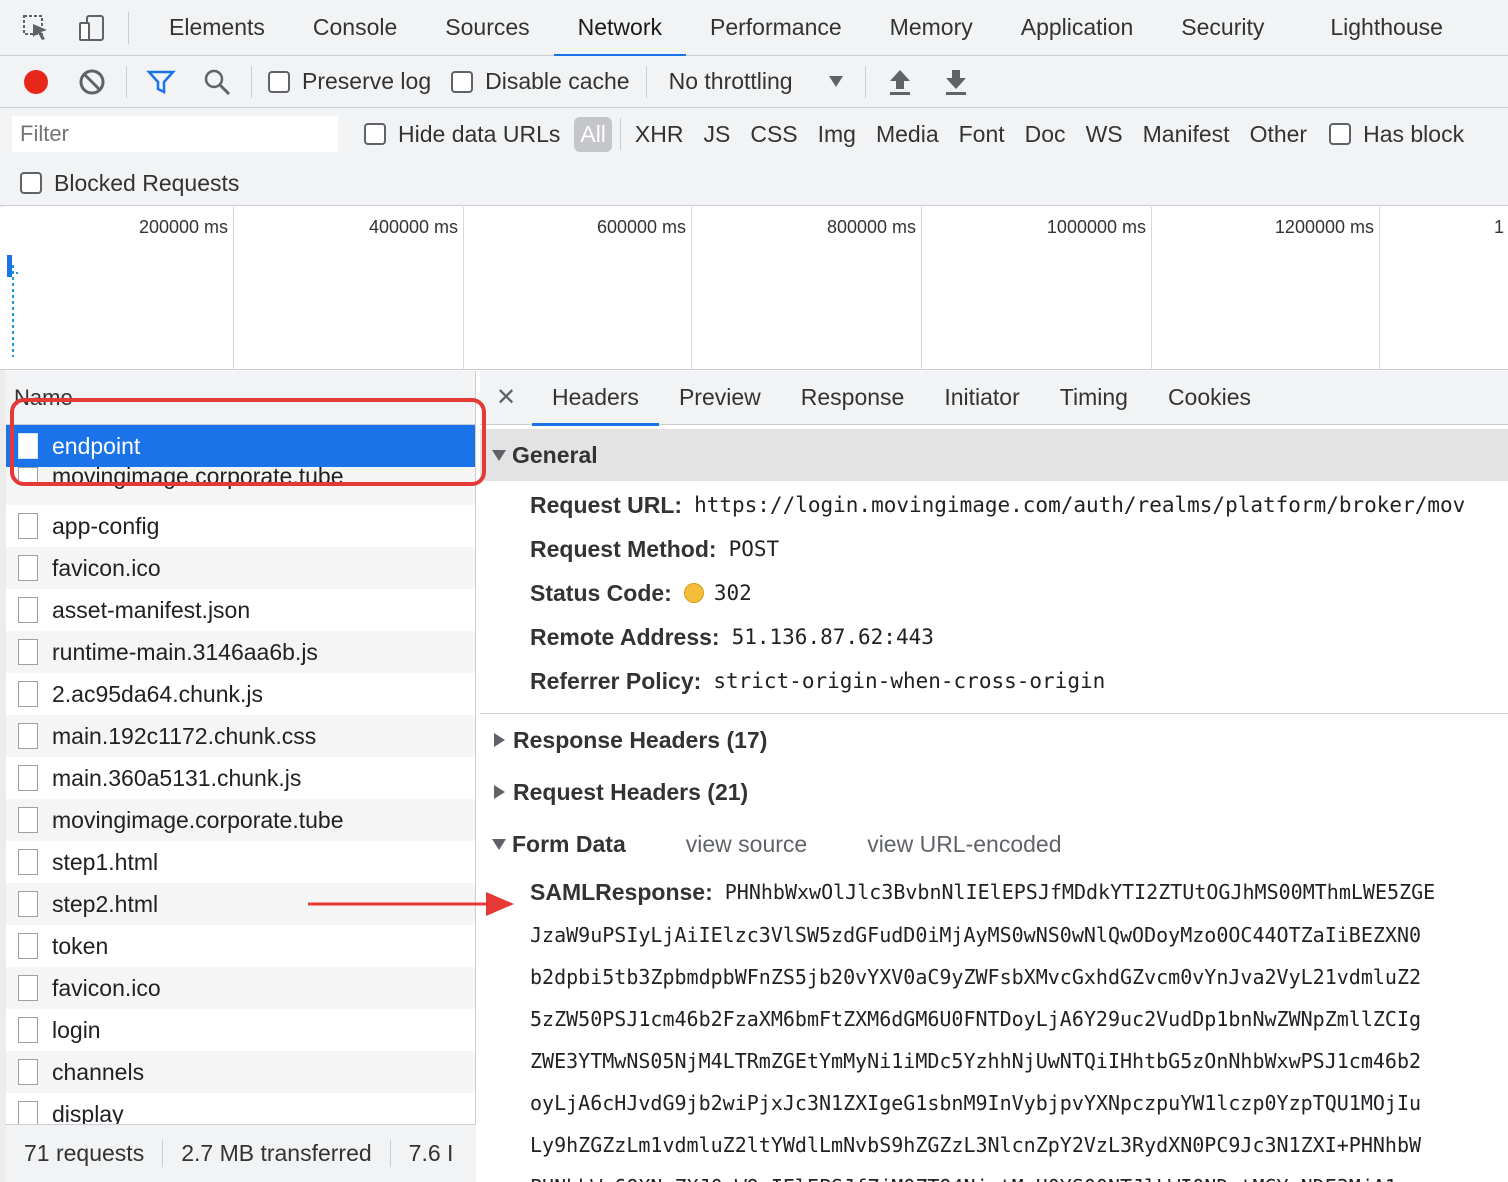 The image size is (1508, 1182). I want to click on script-file-icon, so click(28, 652).